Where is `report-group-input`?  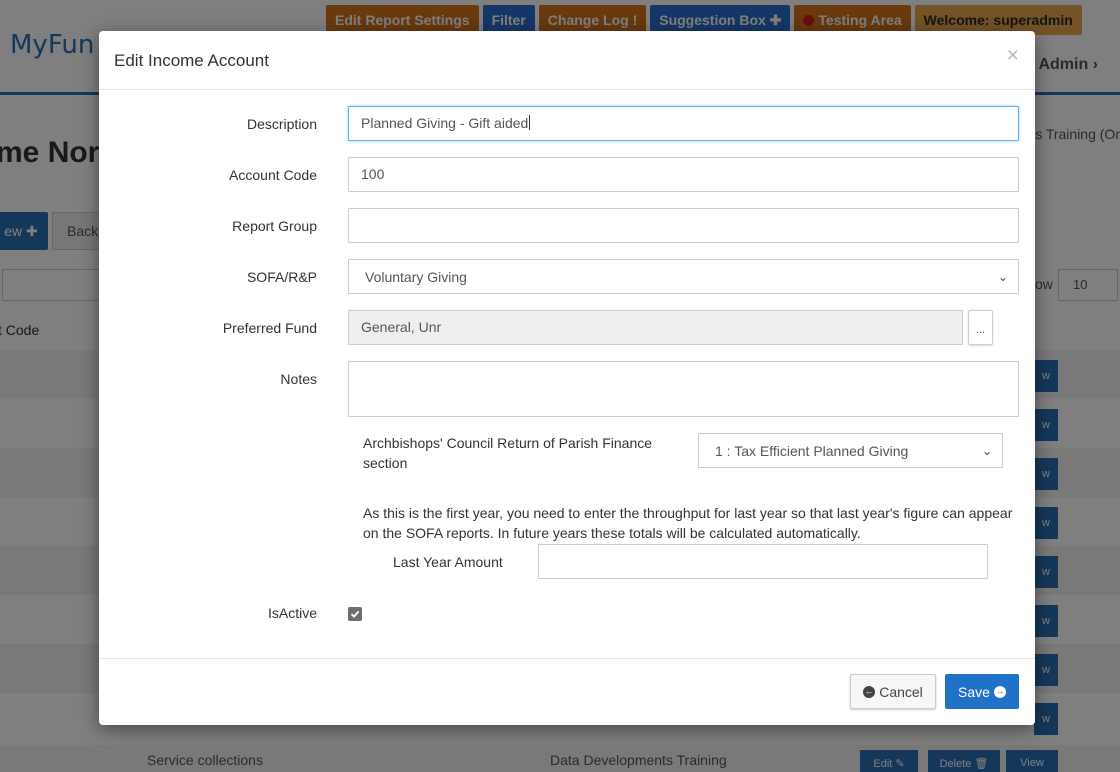
report-group-input is located at coordinates (683, 225).